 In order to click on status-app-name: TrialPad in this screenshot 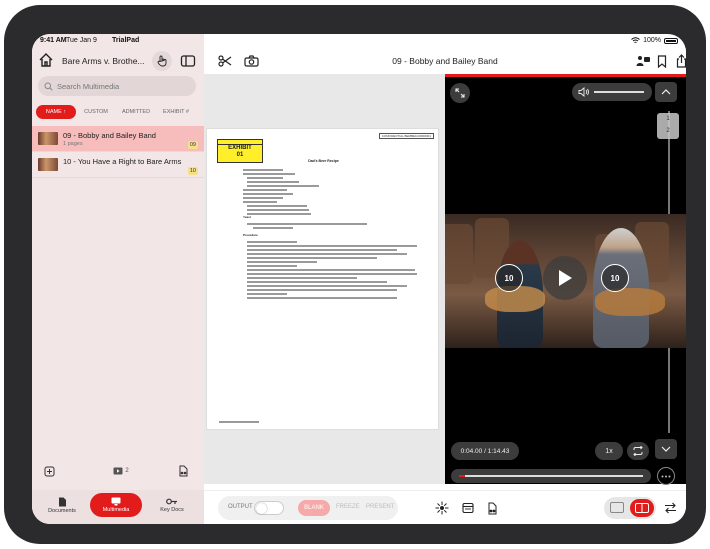, I will do `click(126, 40)`.